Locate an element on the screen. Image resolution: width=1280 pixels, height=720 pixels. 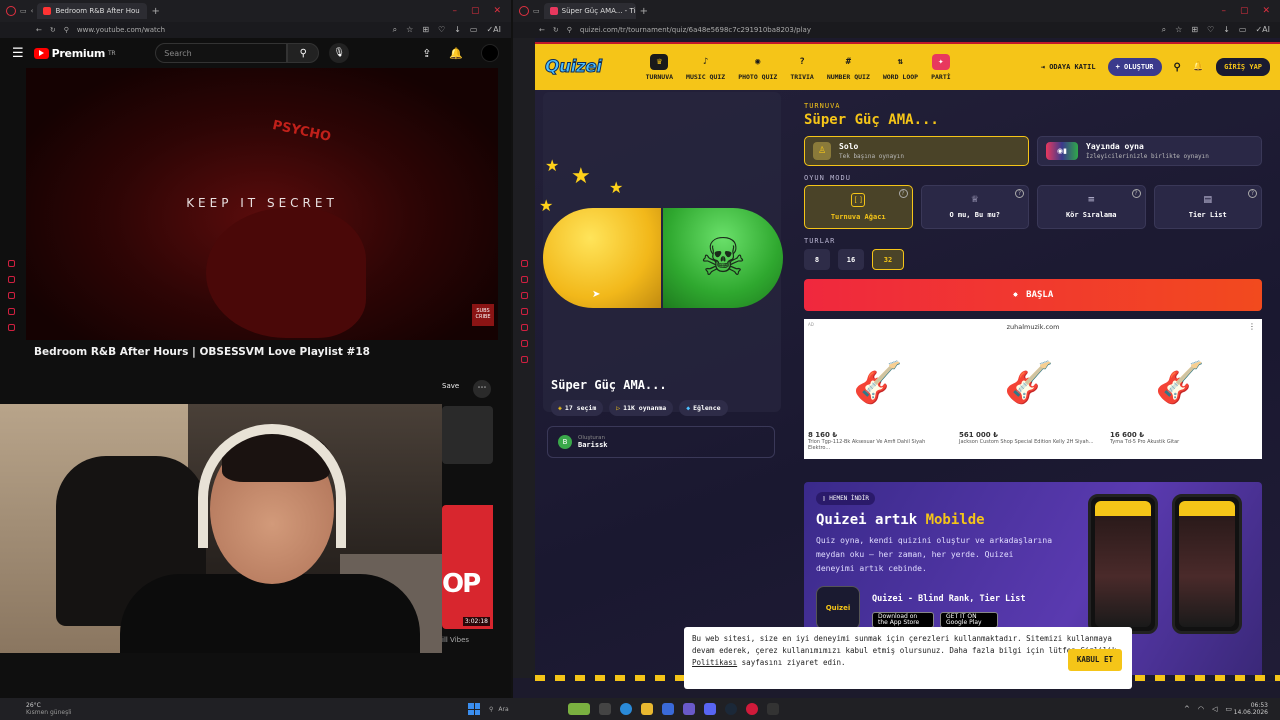
store-icon is located at coordinates (668, 709).